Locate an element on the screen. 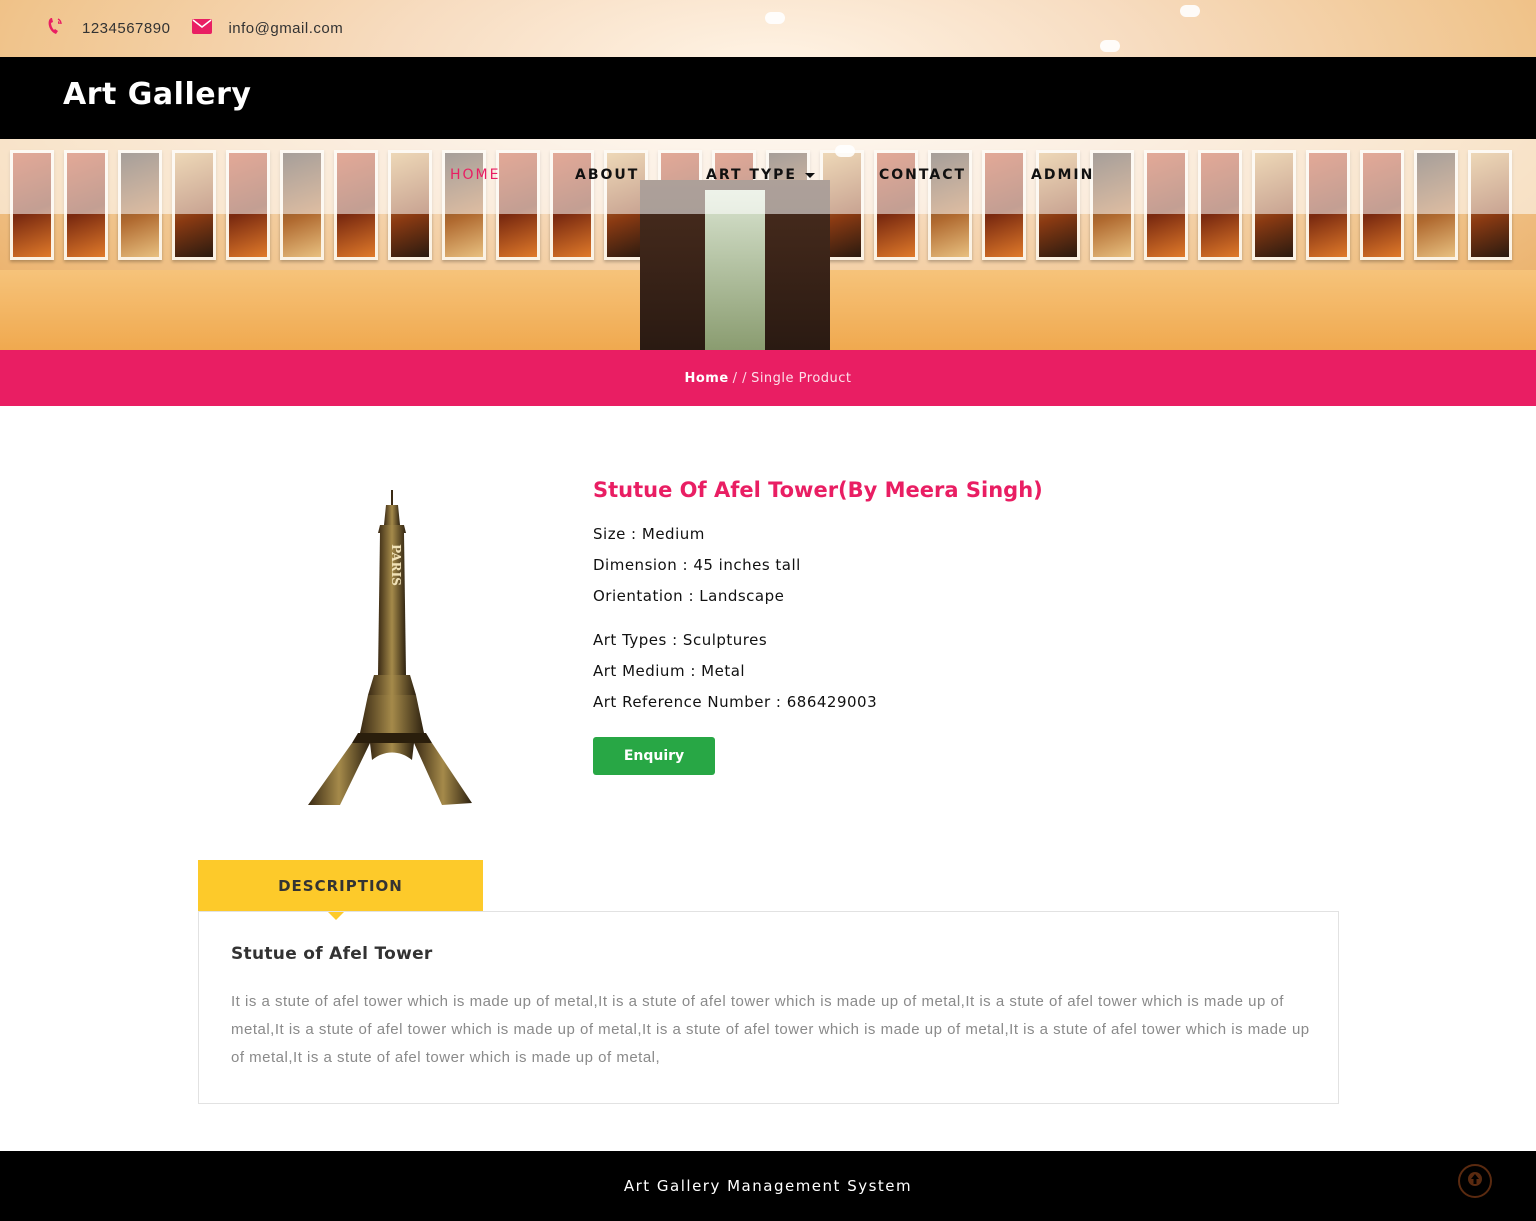 This screenshot has width=1536, height=1221. brand-bar: Art Gallery is located at coordinates (768, 98).